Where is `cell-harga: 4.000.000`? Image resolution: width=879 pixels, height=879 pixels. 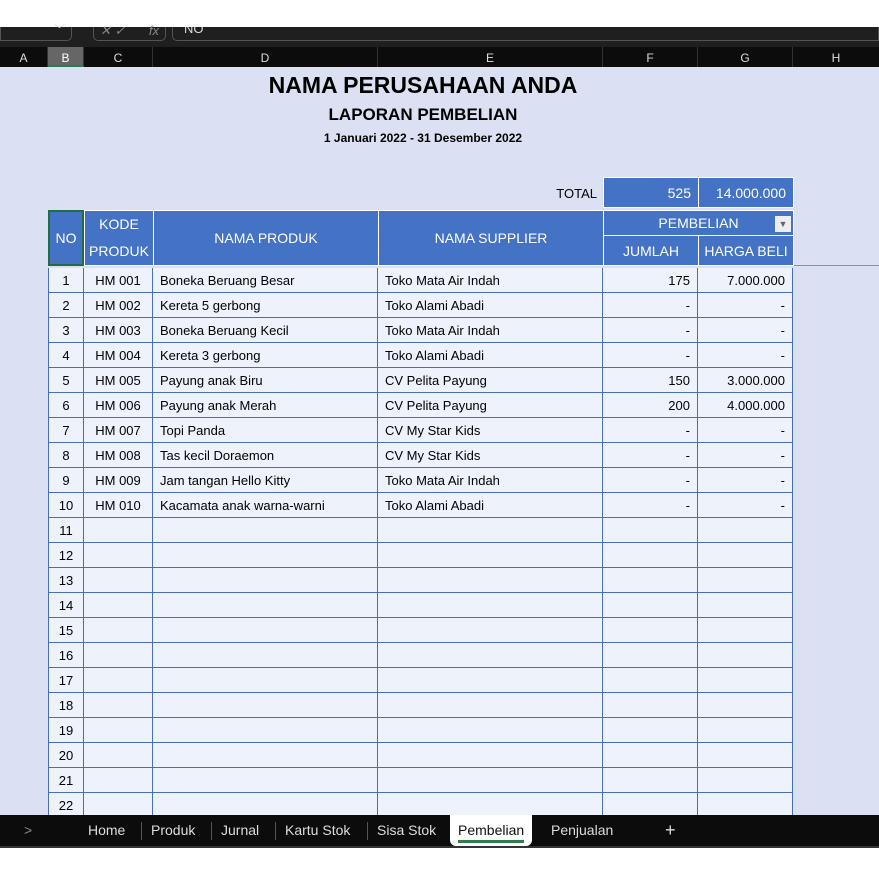
cell-harga: 4.000.000 is located at coordinates (745, 405).